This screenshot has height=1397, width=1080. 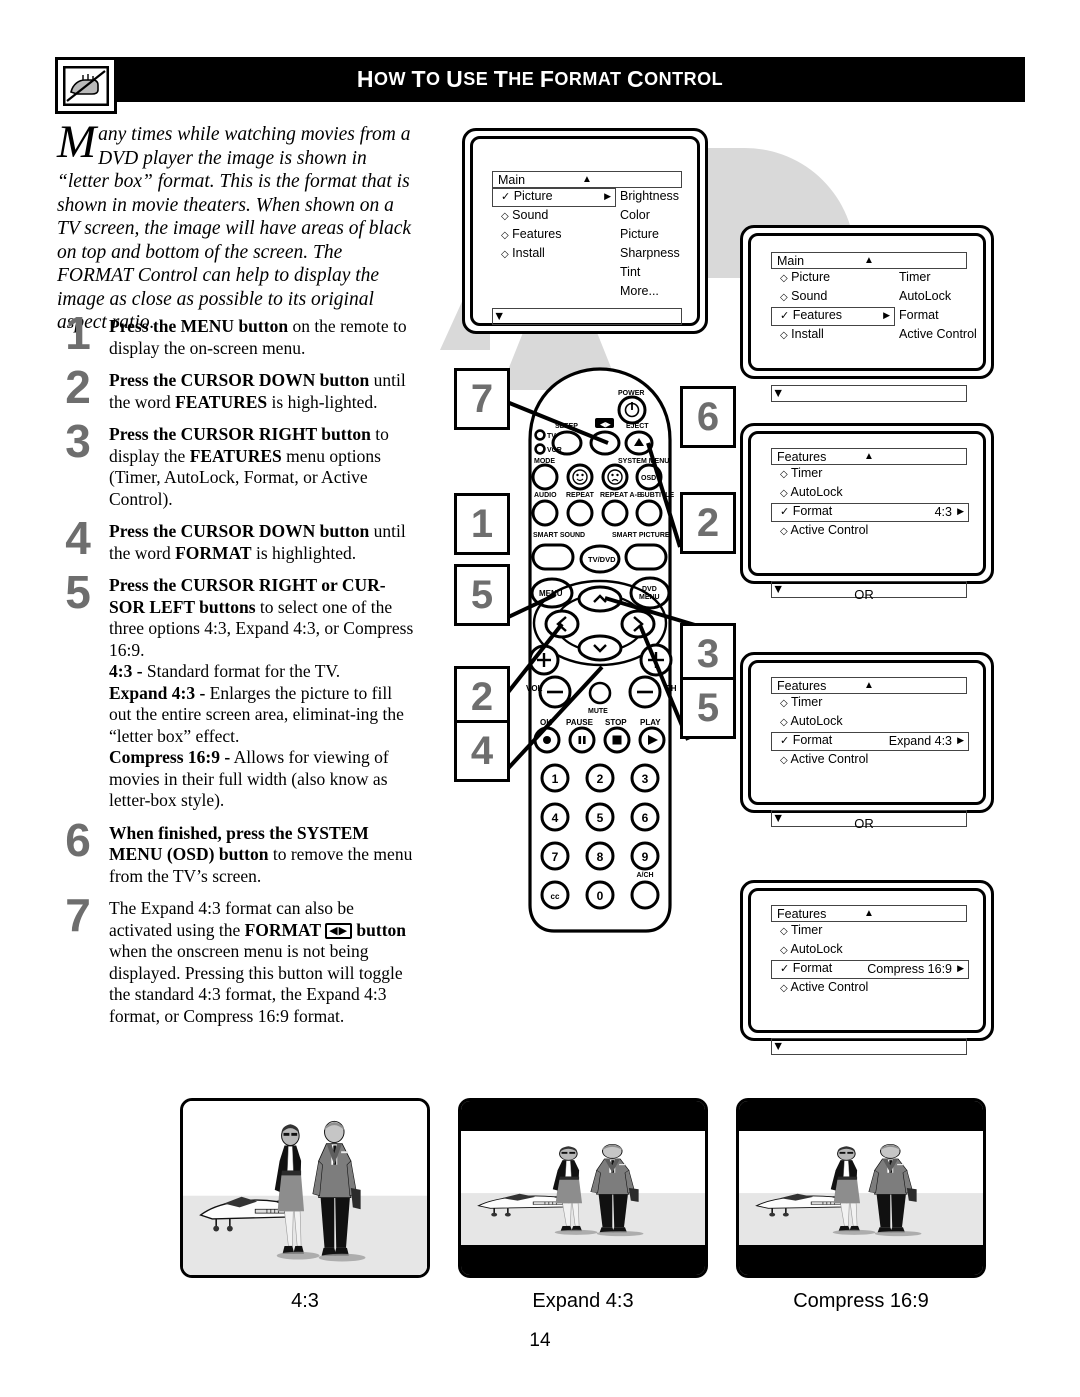 What do you see at coordinates (78, 839) in the screenshot?
I see `step-number: 6` at bounding box center [78, 839].